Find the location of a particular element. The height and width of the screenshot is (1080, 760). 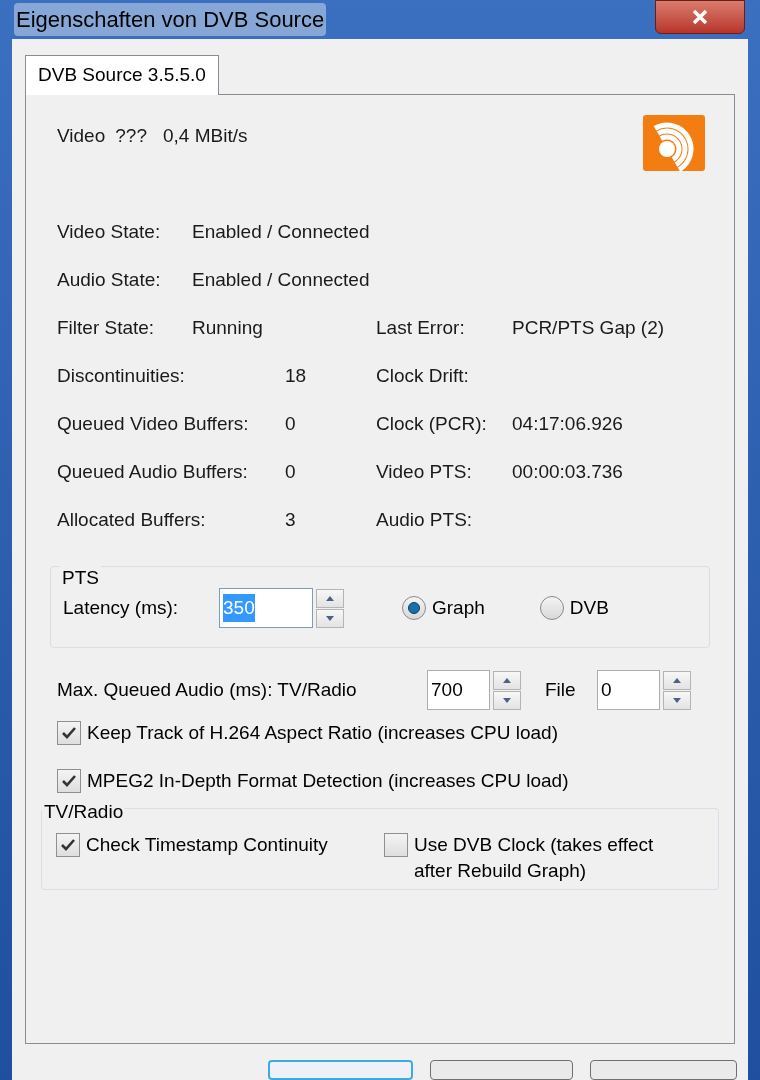

state-label: Video State: is located at coordinates (109, 231).